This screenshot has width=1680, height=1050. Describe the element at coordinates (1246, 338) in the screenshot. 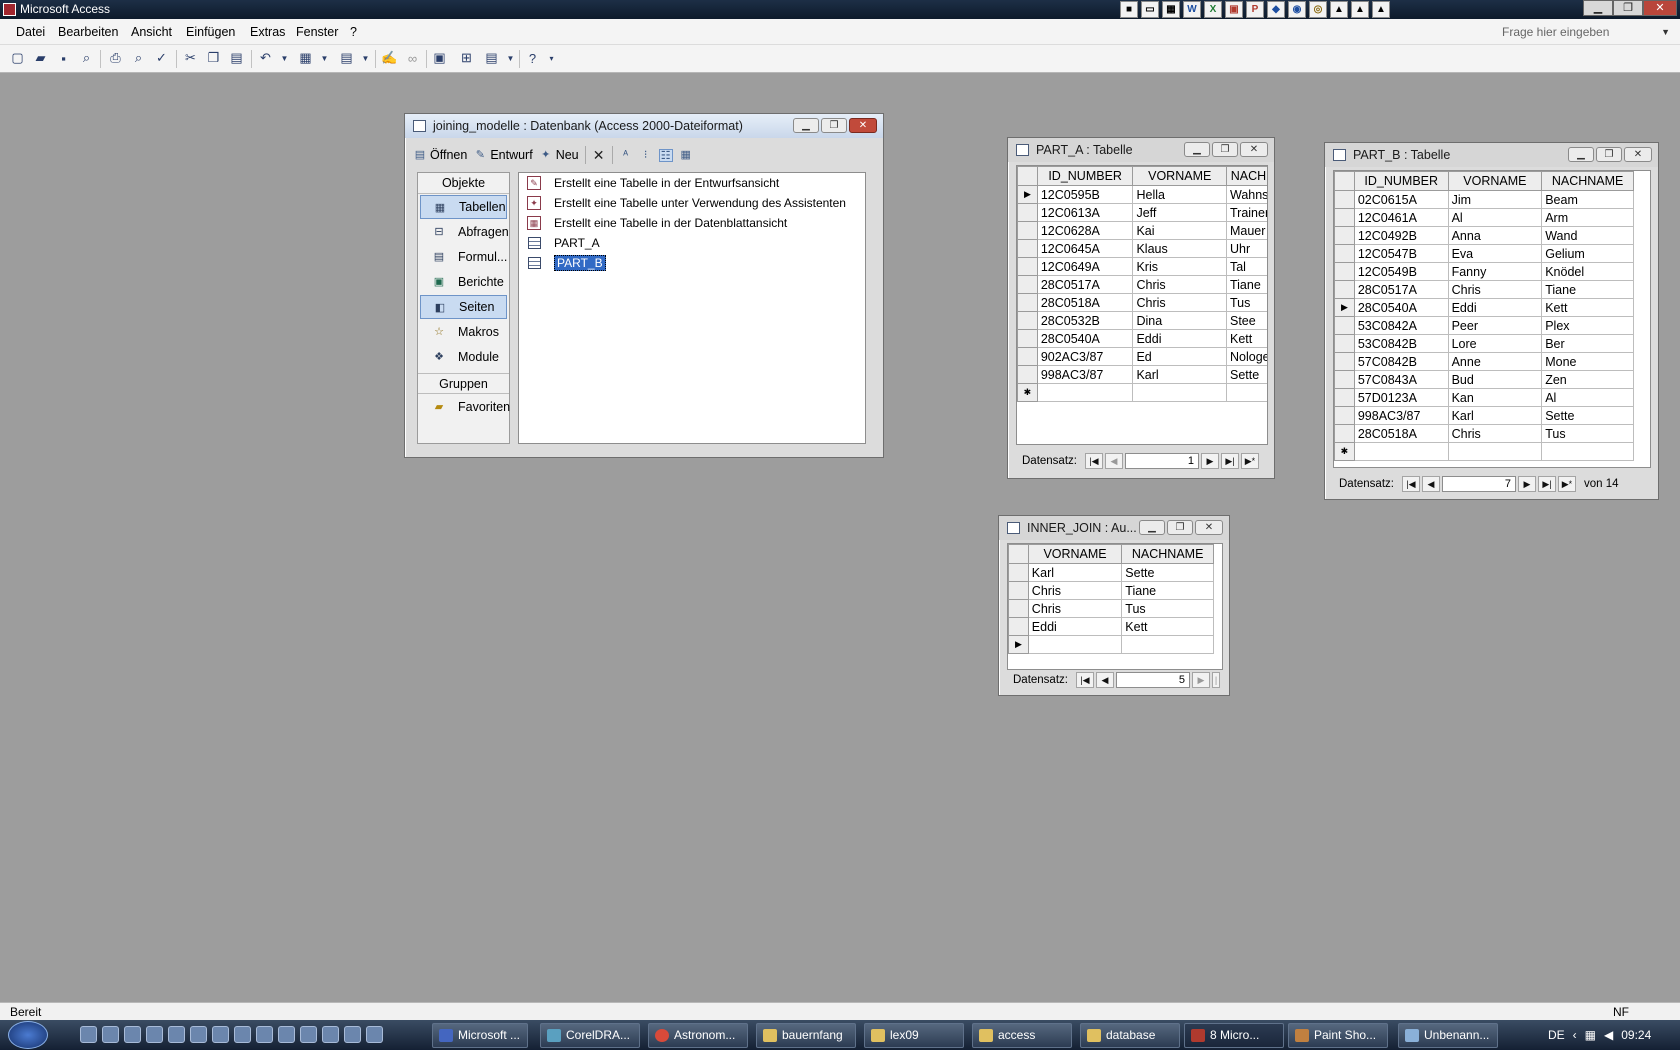

I see `table-cell: Kett` at that location.